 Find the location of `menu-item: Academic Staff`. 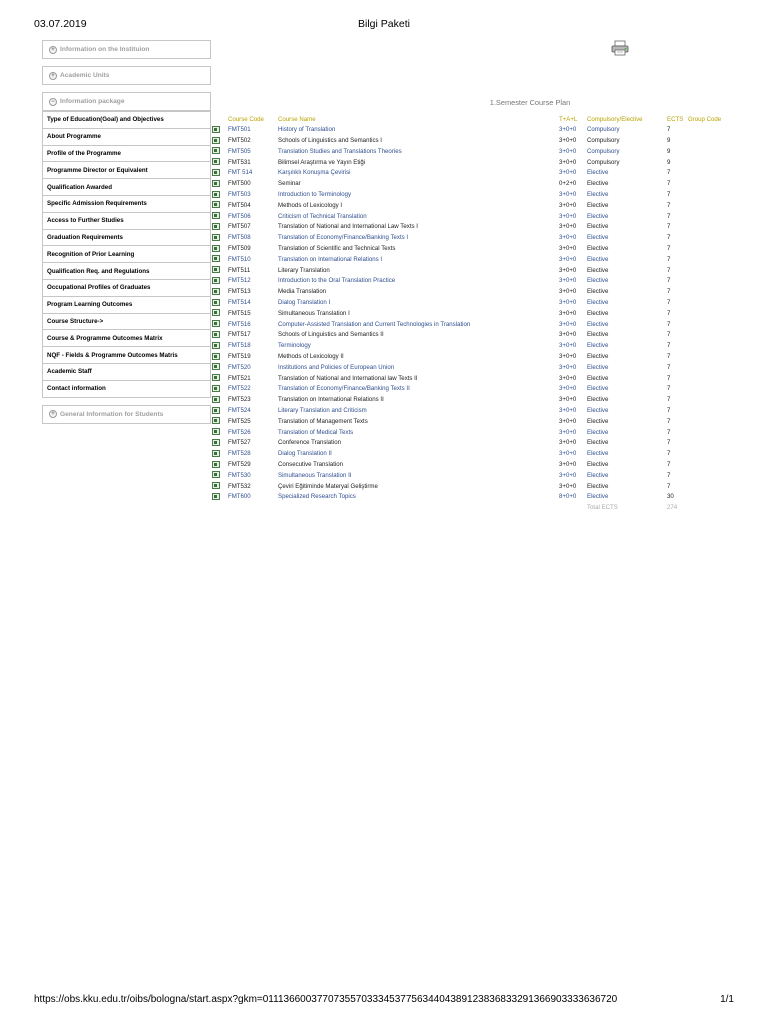

menu-item: Academic Staff is located at coordinates (126, 371).